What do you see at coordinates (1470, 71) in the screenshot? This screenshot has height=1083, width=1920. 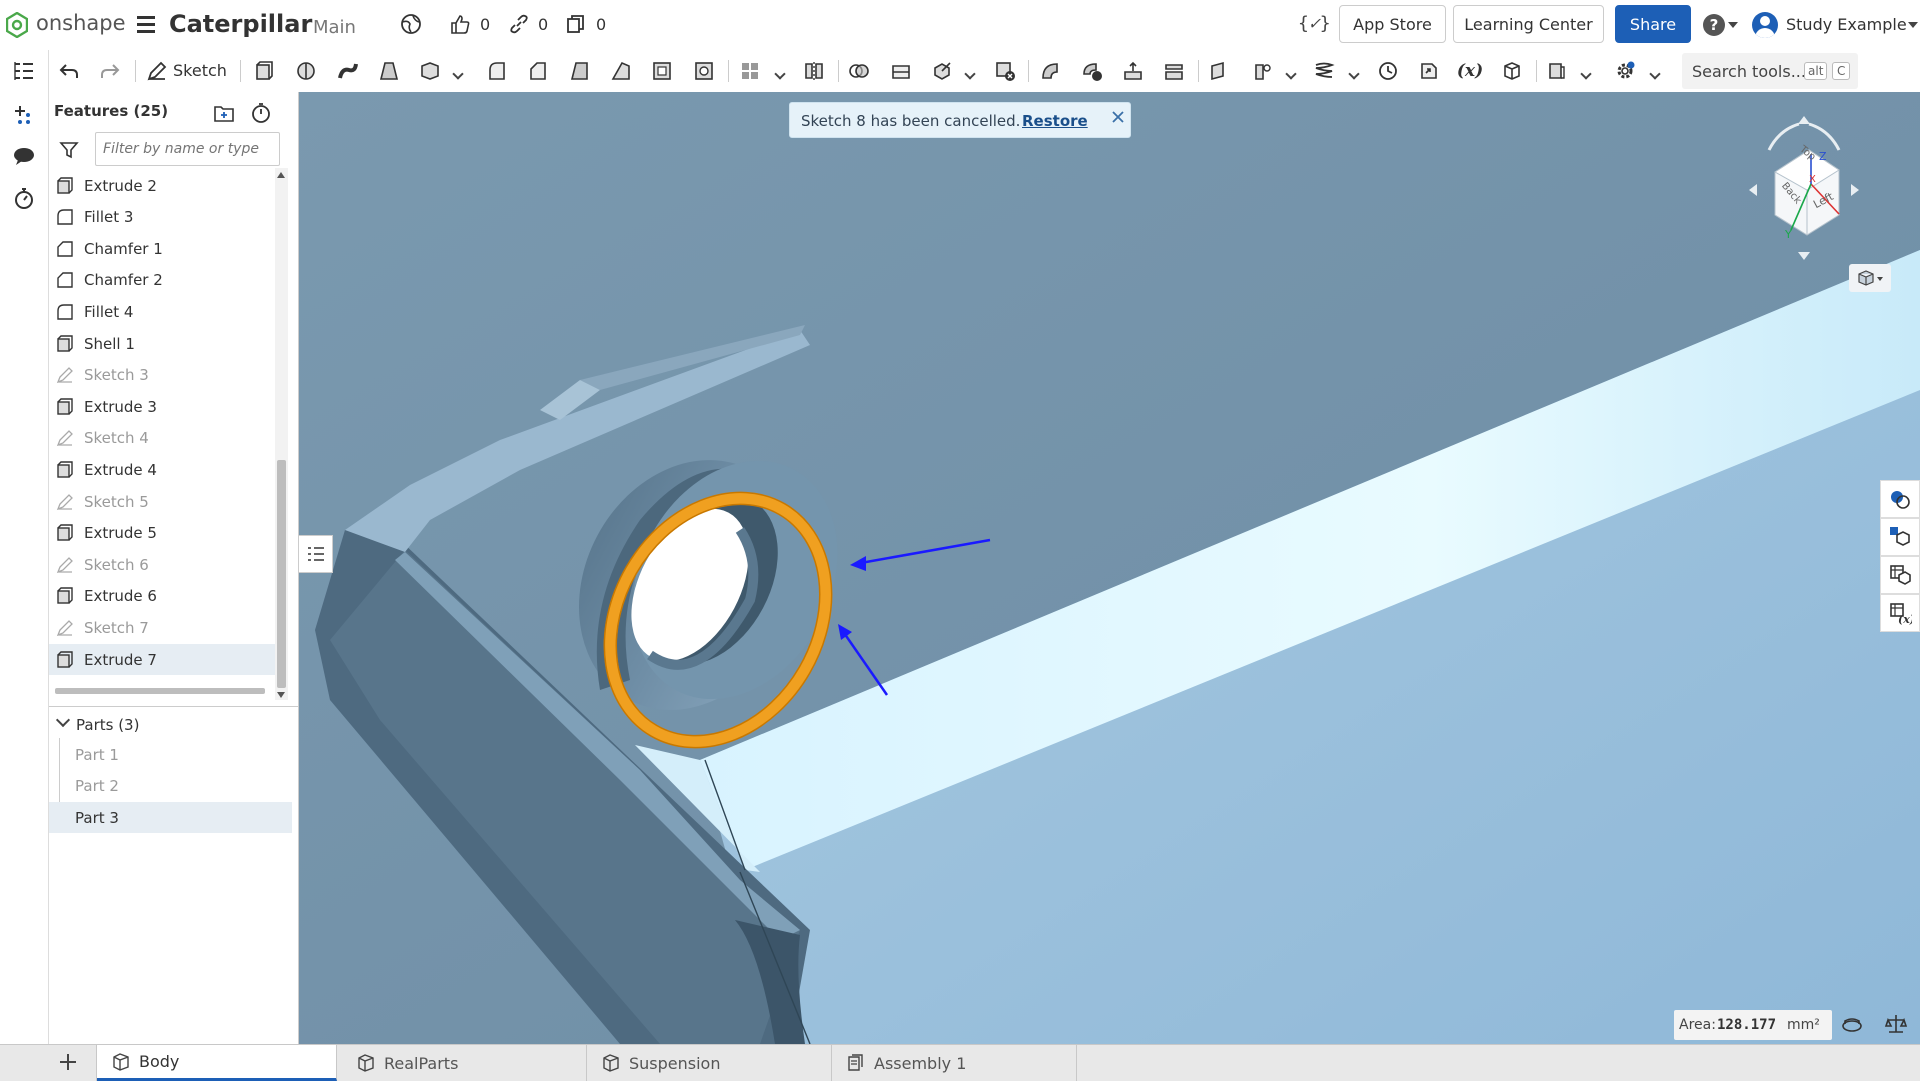 I see `variable-icon: (x)` at bounding box center [1470, 71].